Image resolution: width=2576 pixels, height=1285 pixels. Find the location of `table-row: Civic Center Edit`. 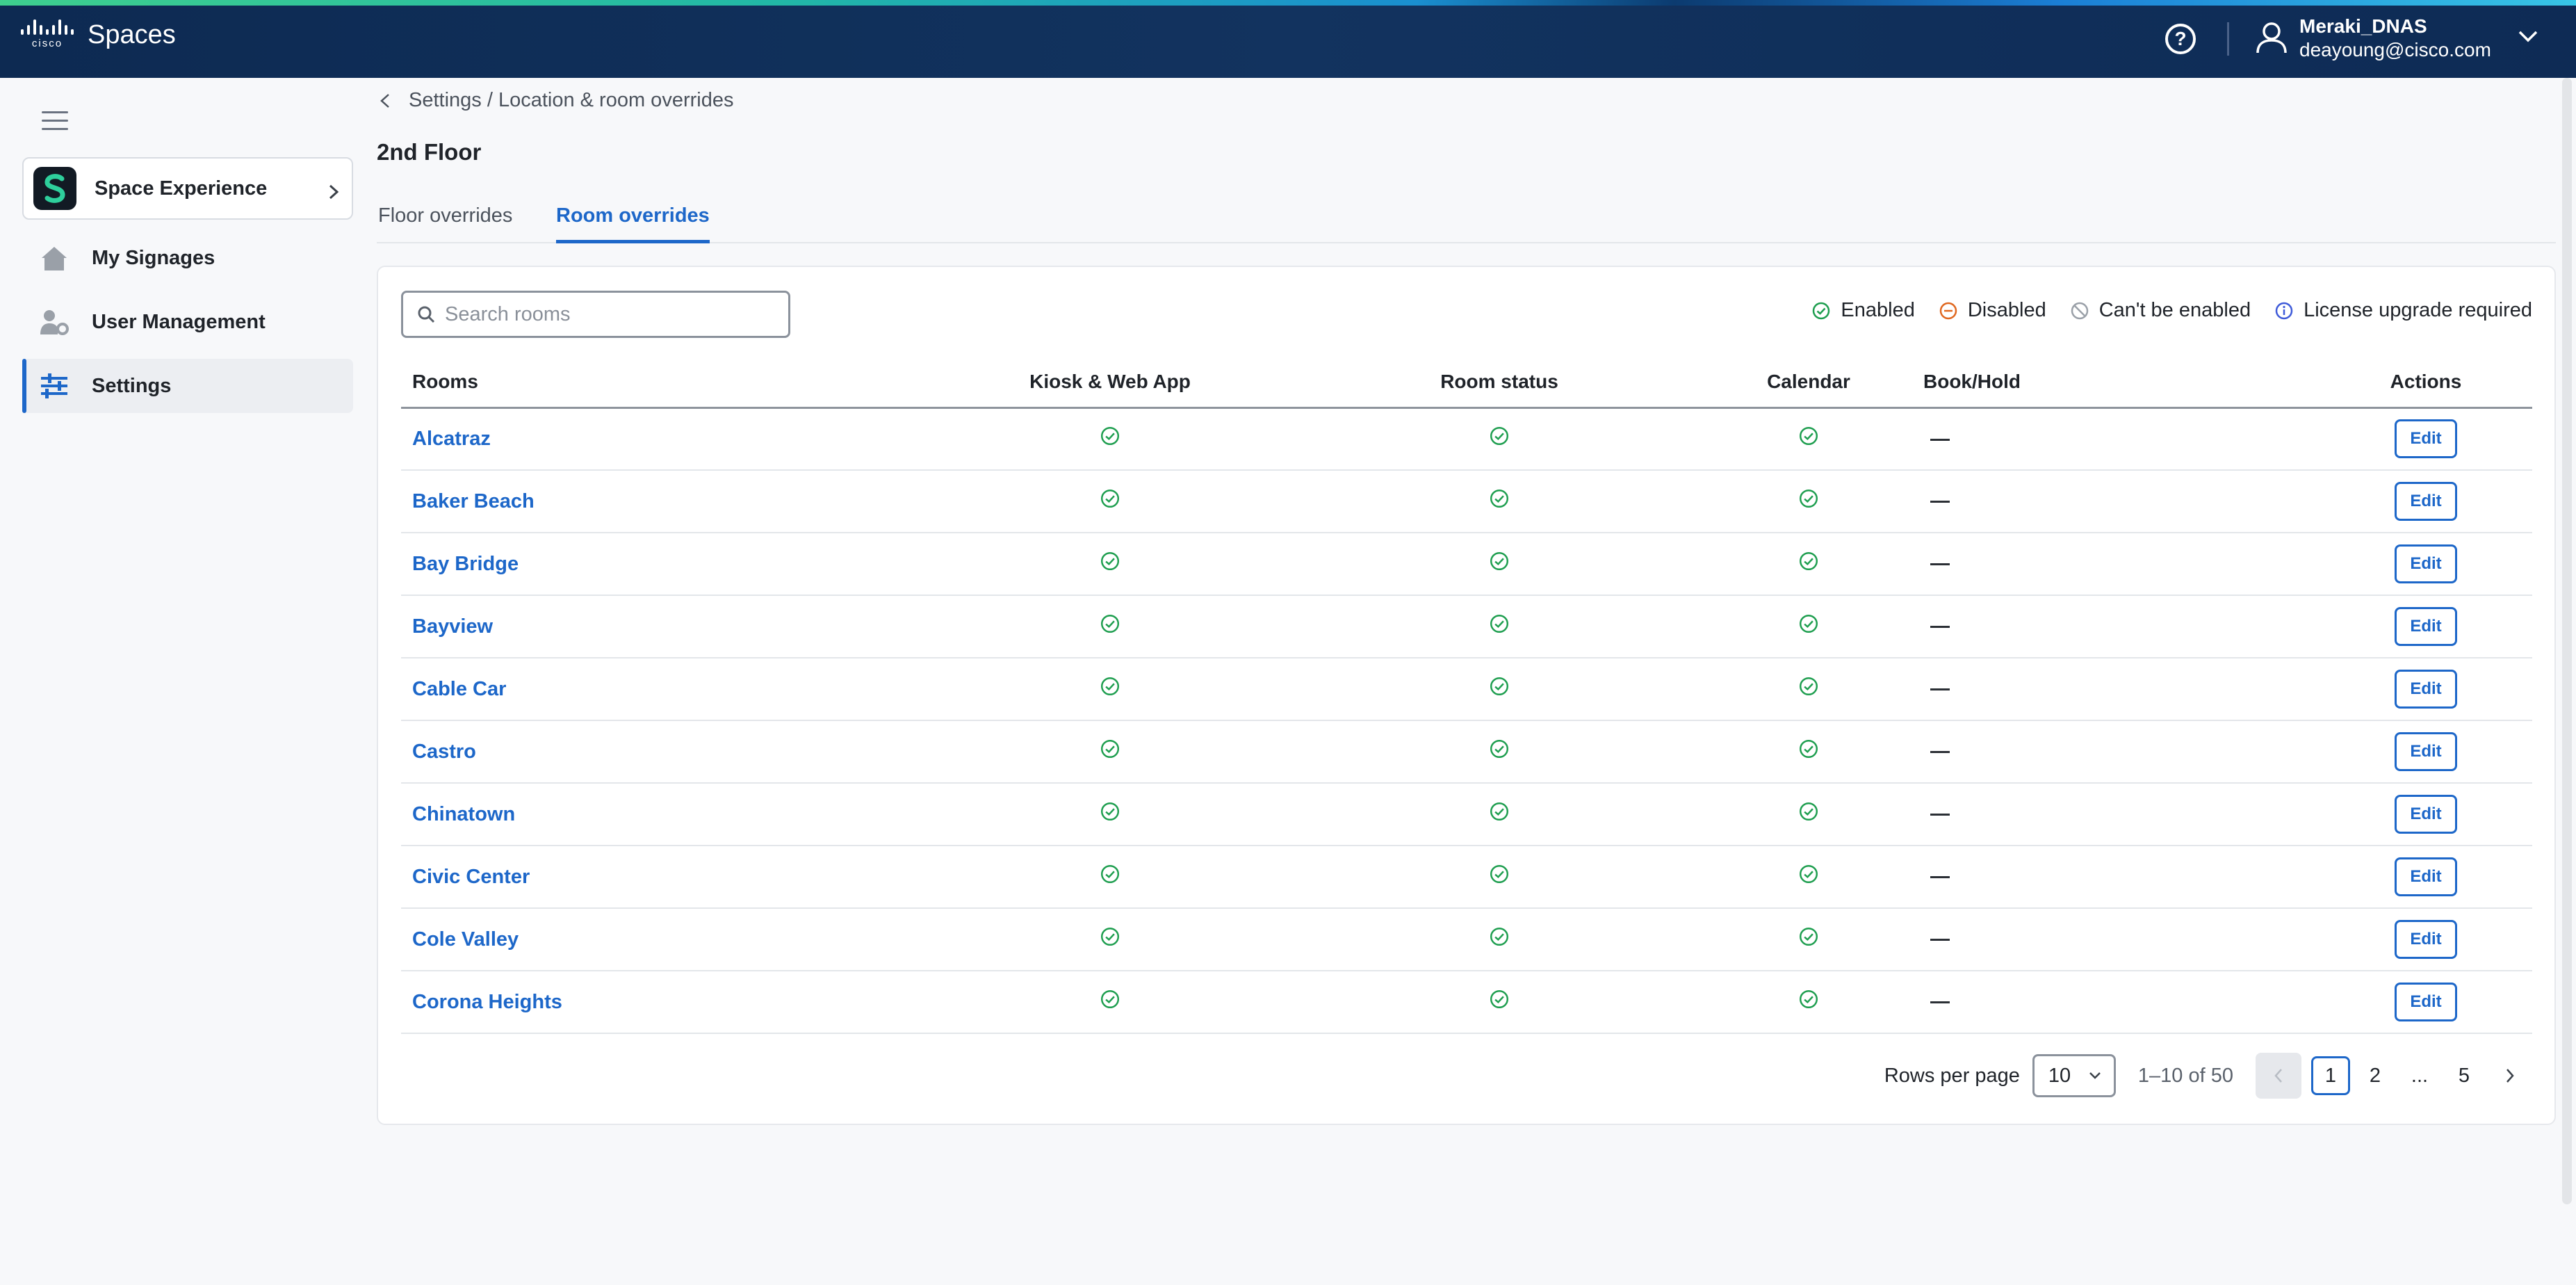

table-row: Civic Center Edit is located at coordinates (1467, 877).